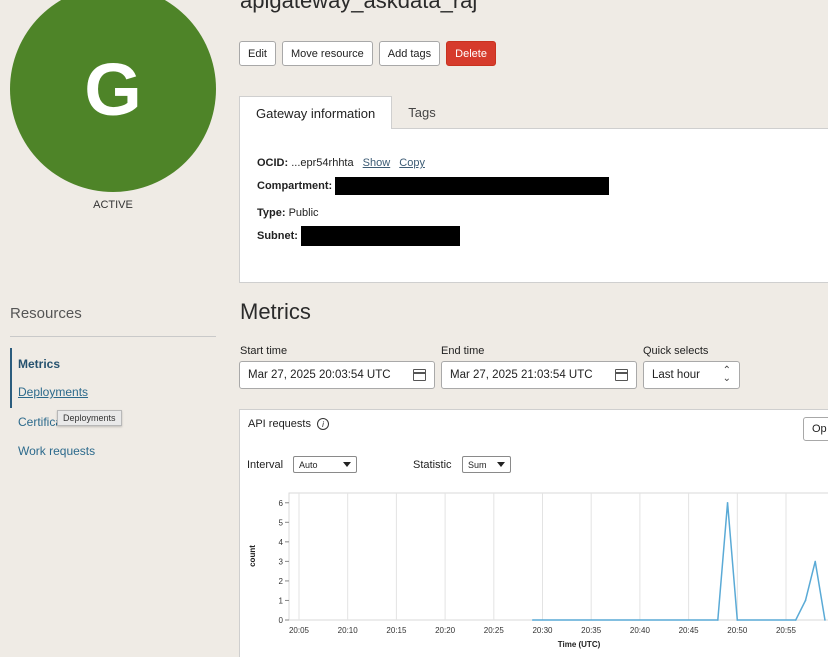  I want to click on move-resource-button: Move resource, so click(327, 53).